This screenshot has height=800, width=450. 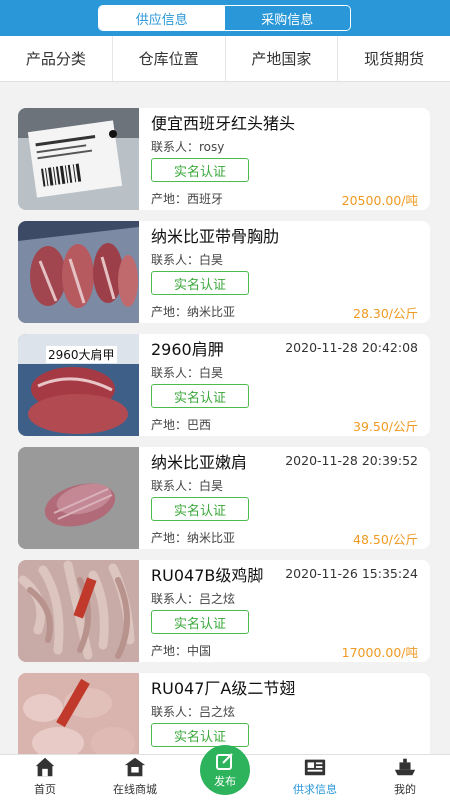 What do you see at coordinates (282, 58) in the screenshot?
I see `filter-origin-country: 产地国家` at bounding box center [282, 58].